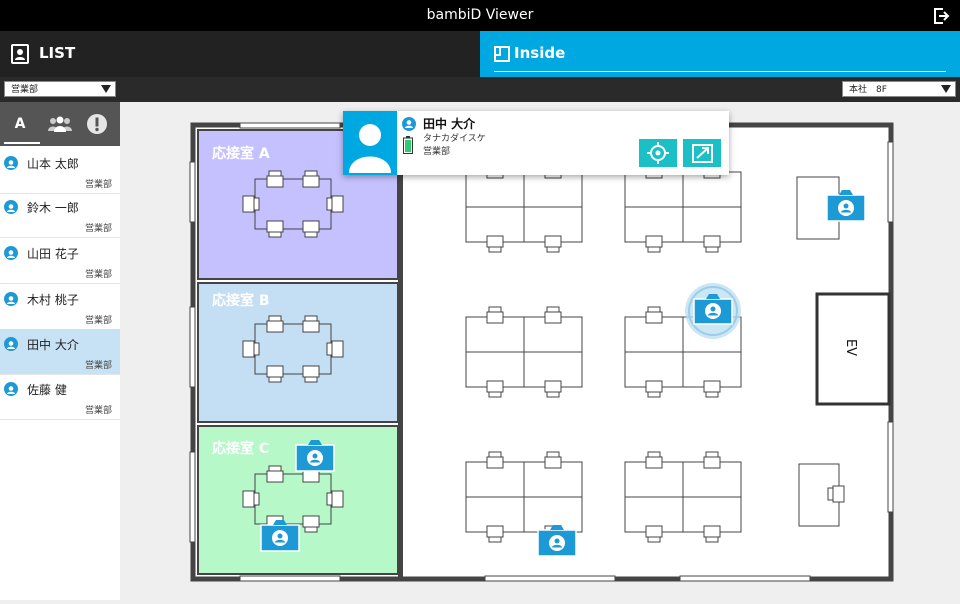  I want to click on target-icon, so click(658, 153).